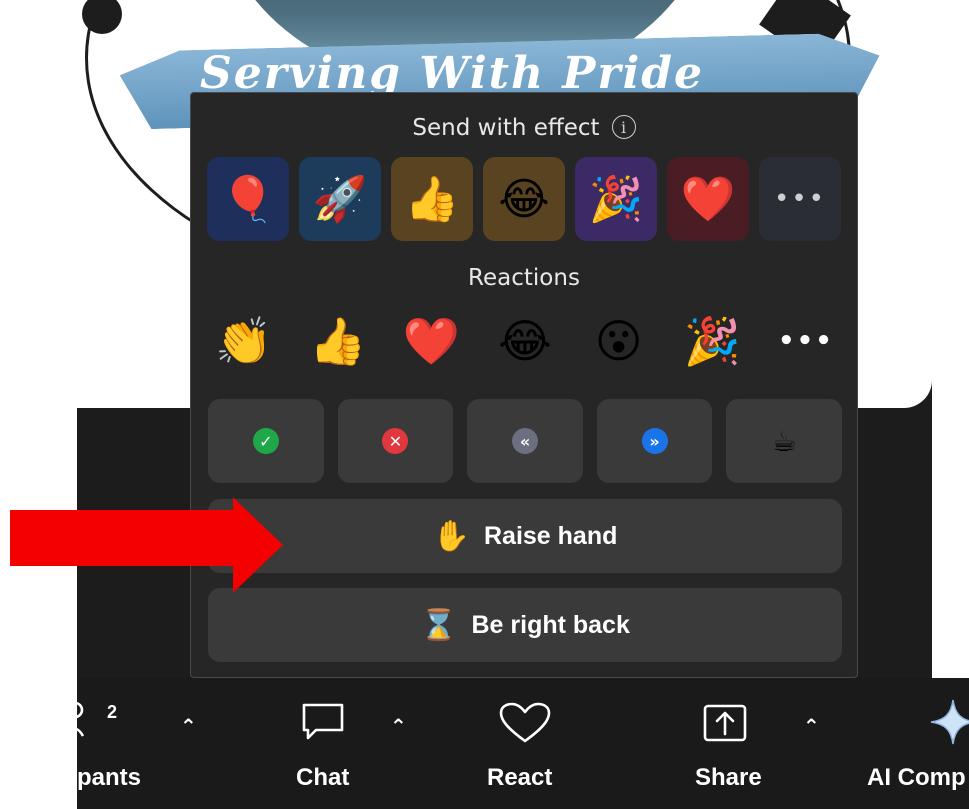  I want to click on share-screen-icon, so click(725, 723).